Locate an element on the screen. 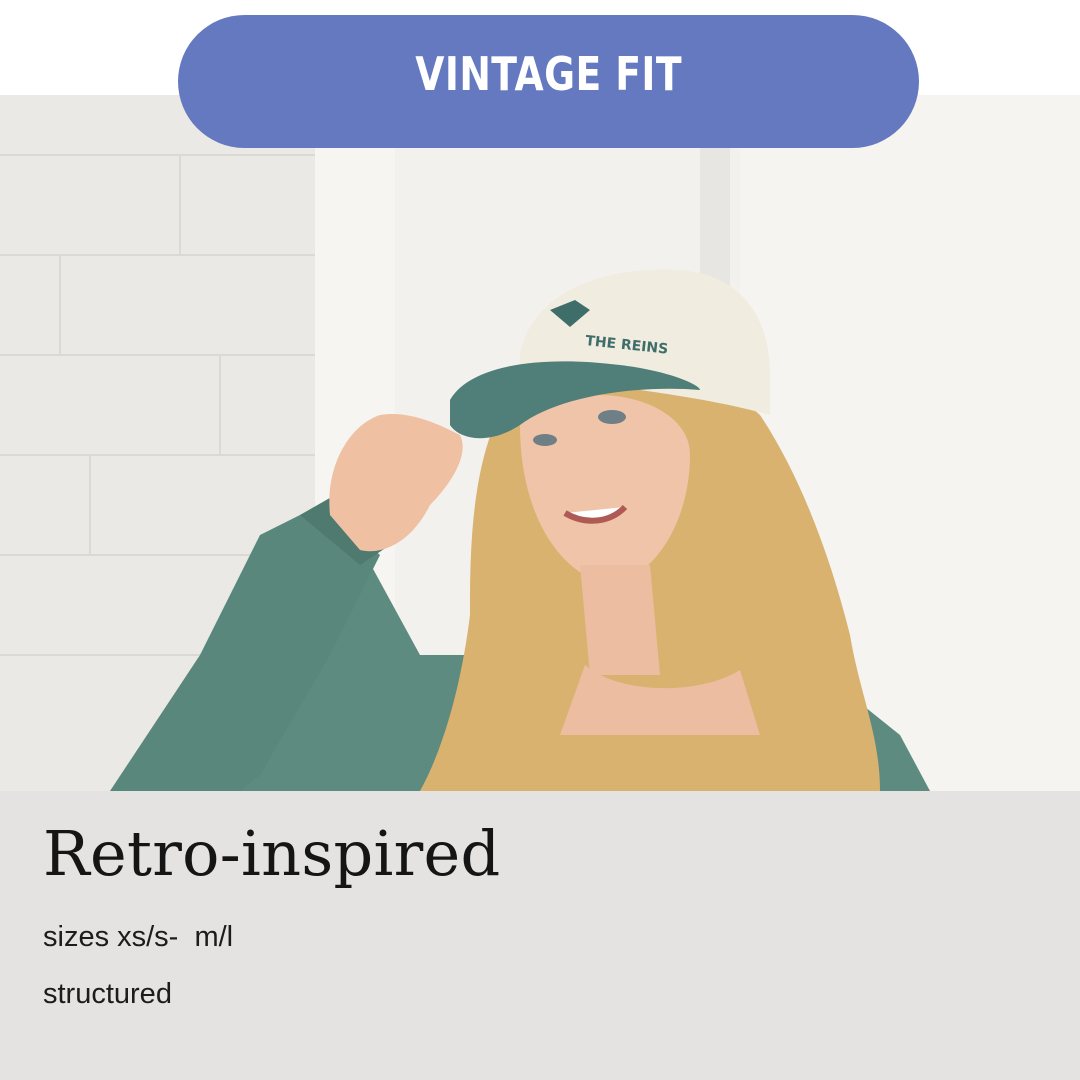 This screenshot has width=1080, height=1080. product-title: Retro-inspired is located at coordinates (272, 853).